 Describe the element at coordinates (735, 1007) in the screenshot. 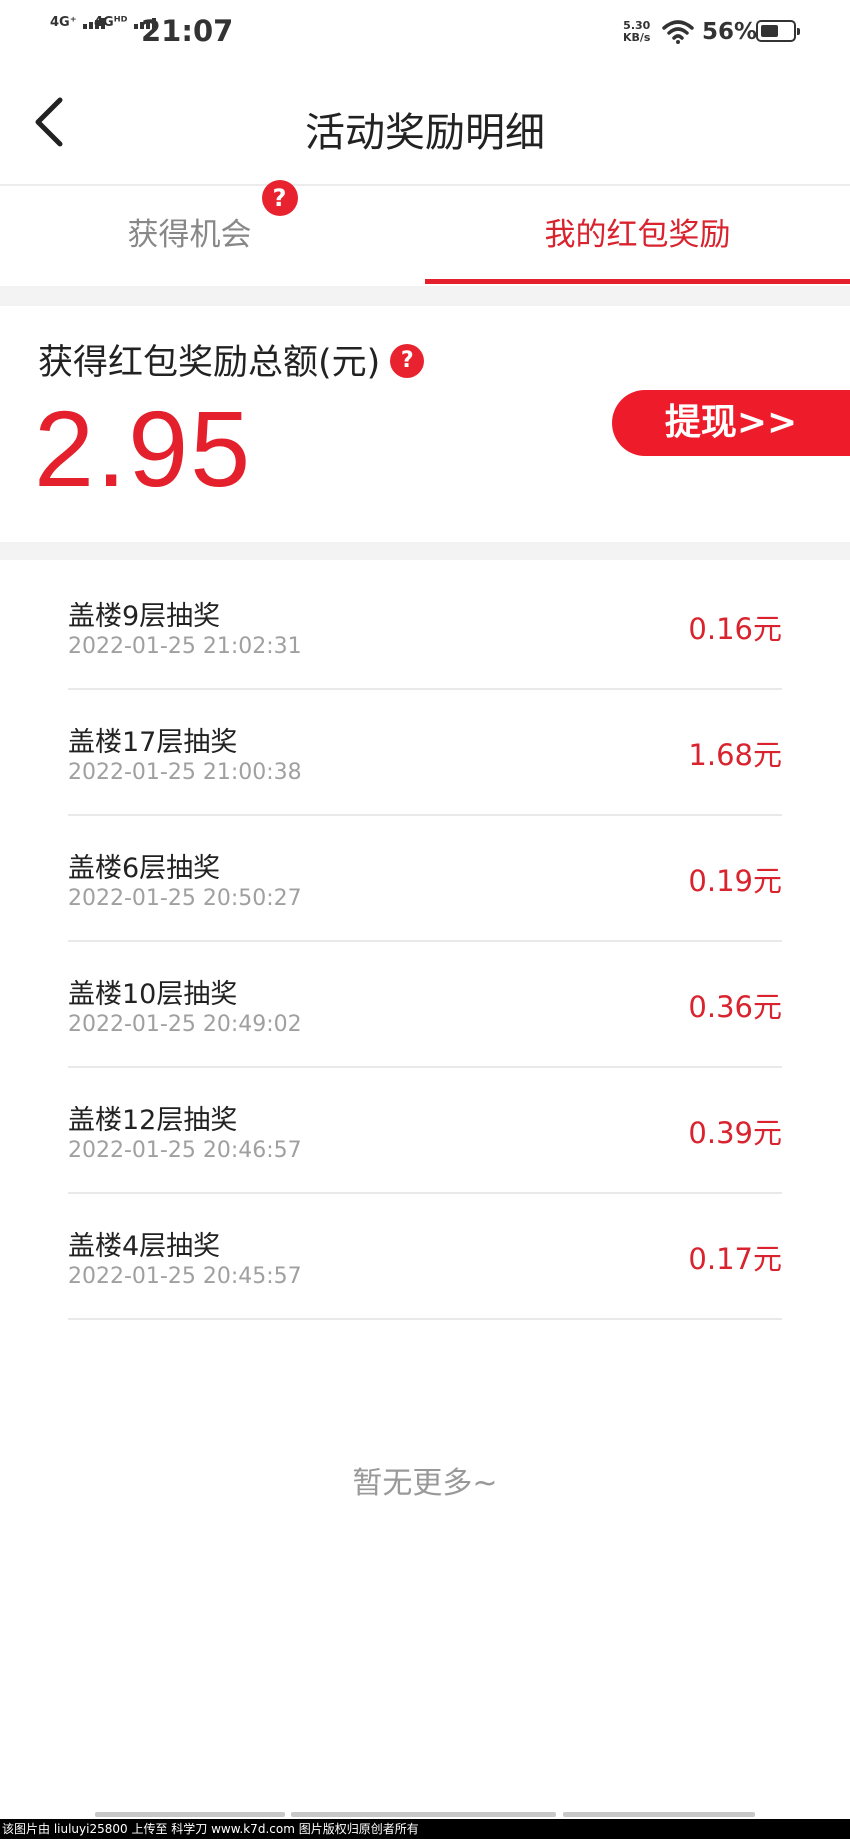

I see `reward-amount: 0.36元` at that location.